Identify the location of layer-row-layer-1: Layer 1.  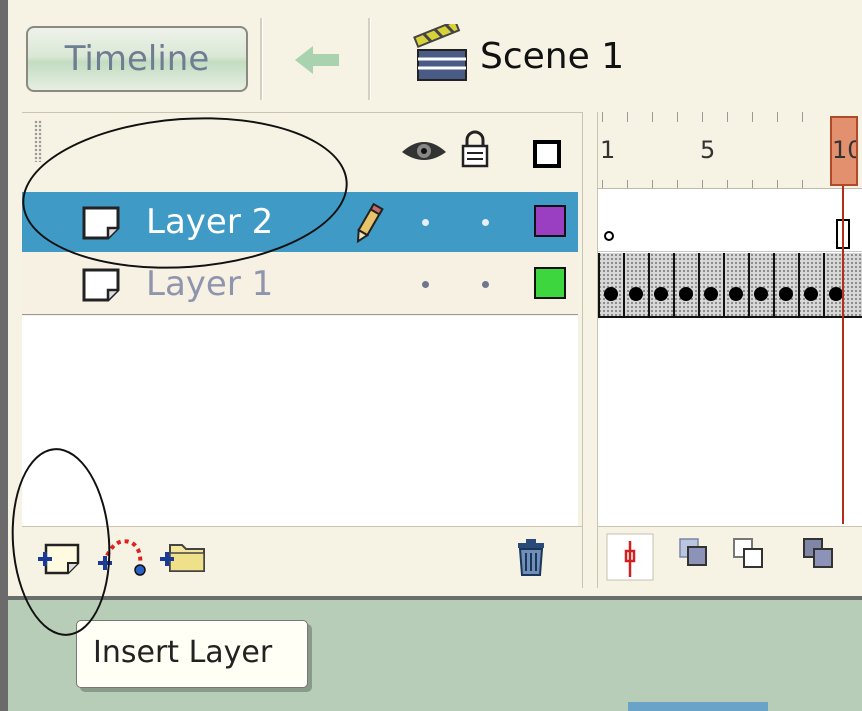
(300, 284).